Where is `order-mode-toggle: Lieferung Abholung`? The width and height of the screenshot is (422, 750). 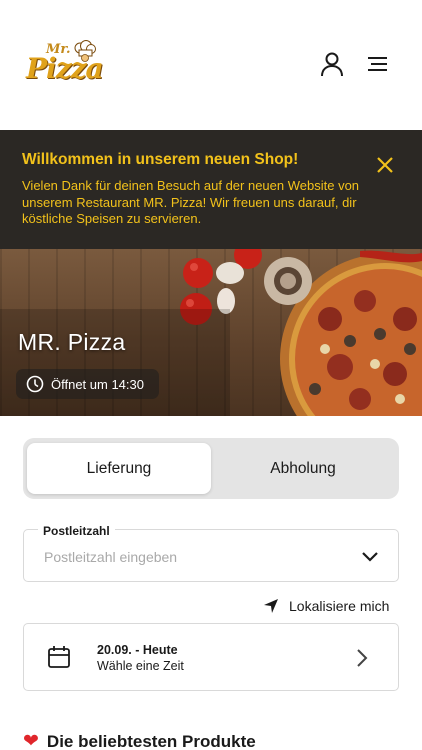
order-mode-toggle: Lieferung Abholung is located at coordinates (211, 468).